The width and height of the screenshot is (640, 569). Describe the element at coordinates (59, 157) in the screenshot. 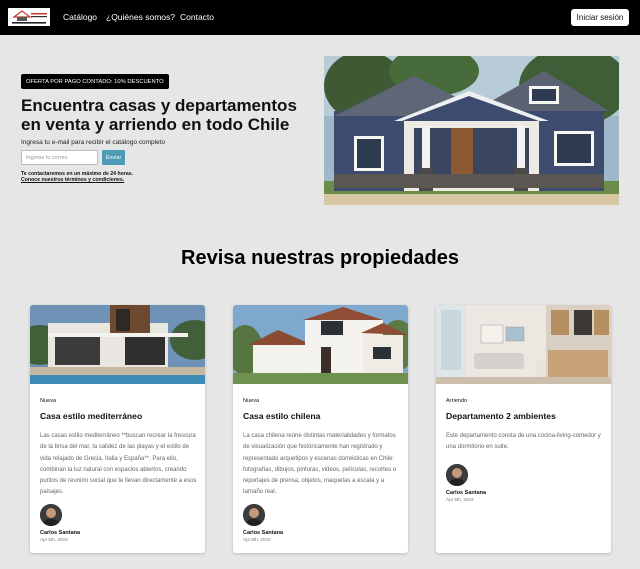

I see `email-input` at that location.